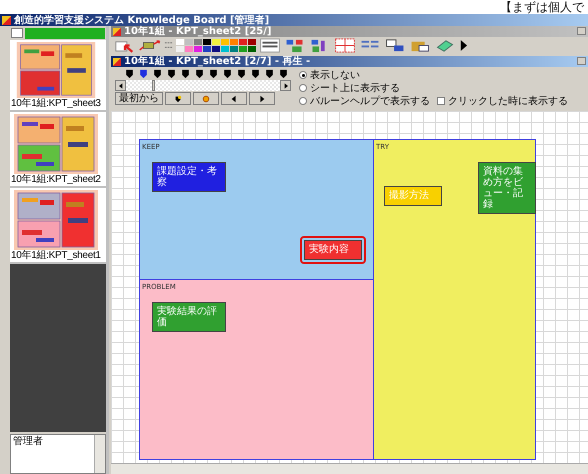  What do you see at coordinates (581, 61) in the screenshot?
I see `minimize-button` at bounding box center [581, 61].